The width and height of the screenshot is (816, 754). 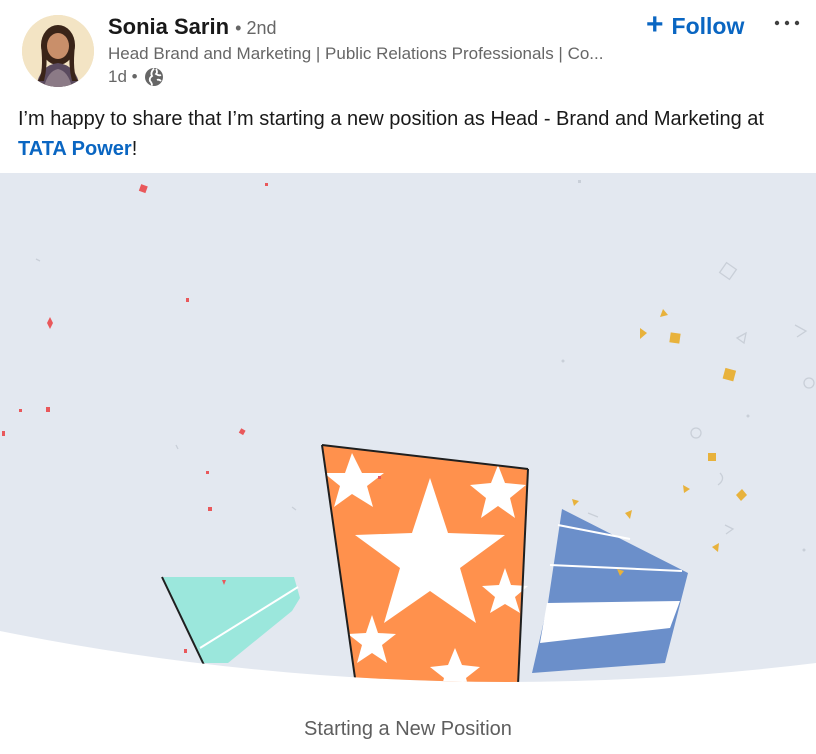 What do you see at coordinates (123, 76) in the screenshot?
I see `post-timestamp: 1d •` at bounding box center [123, 76].